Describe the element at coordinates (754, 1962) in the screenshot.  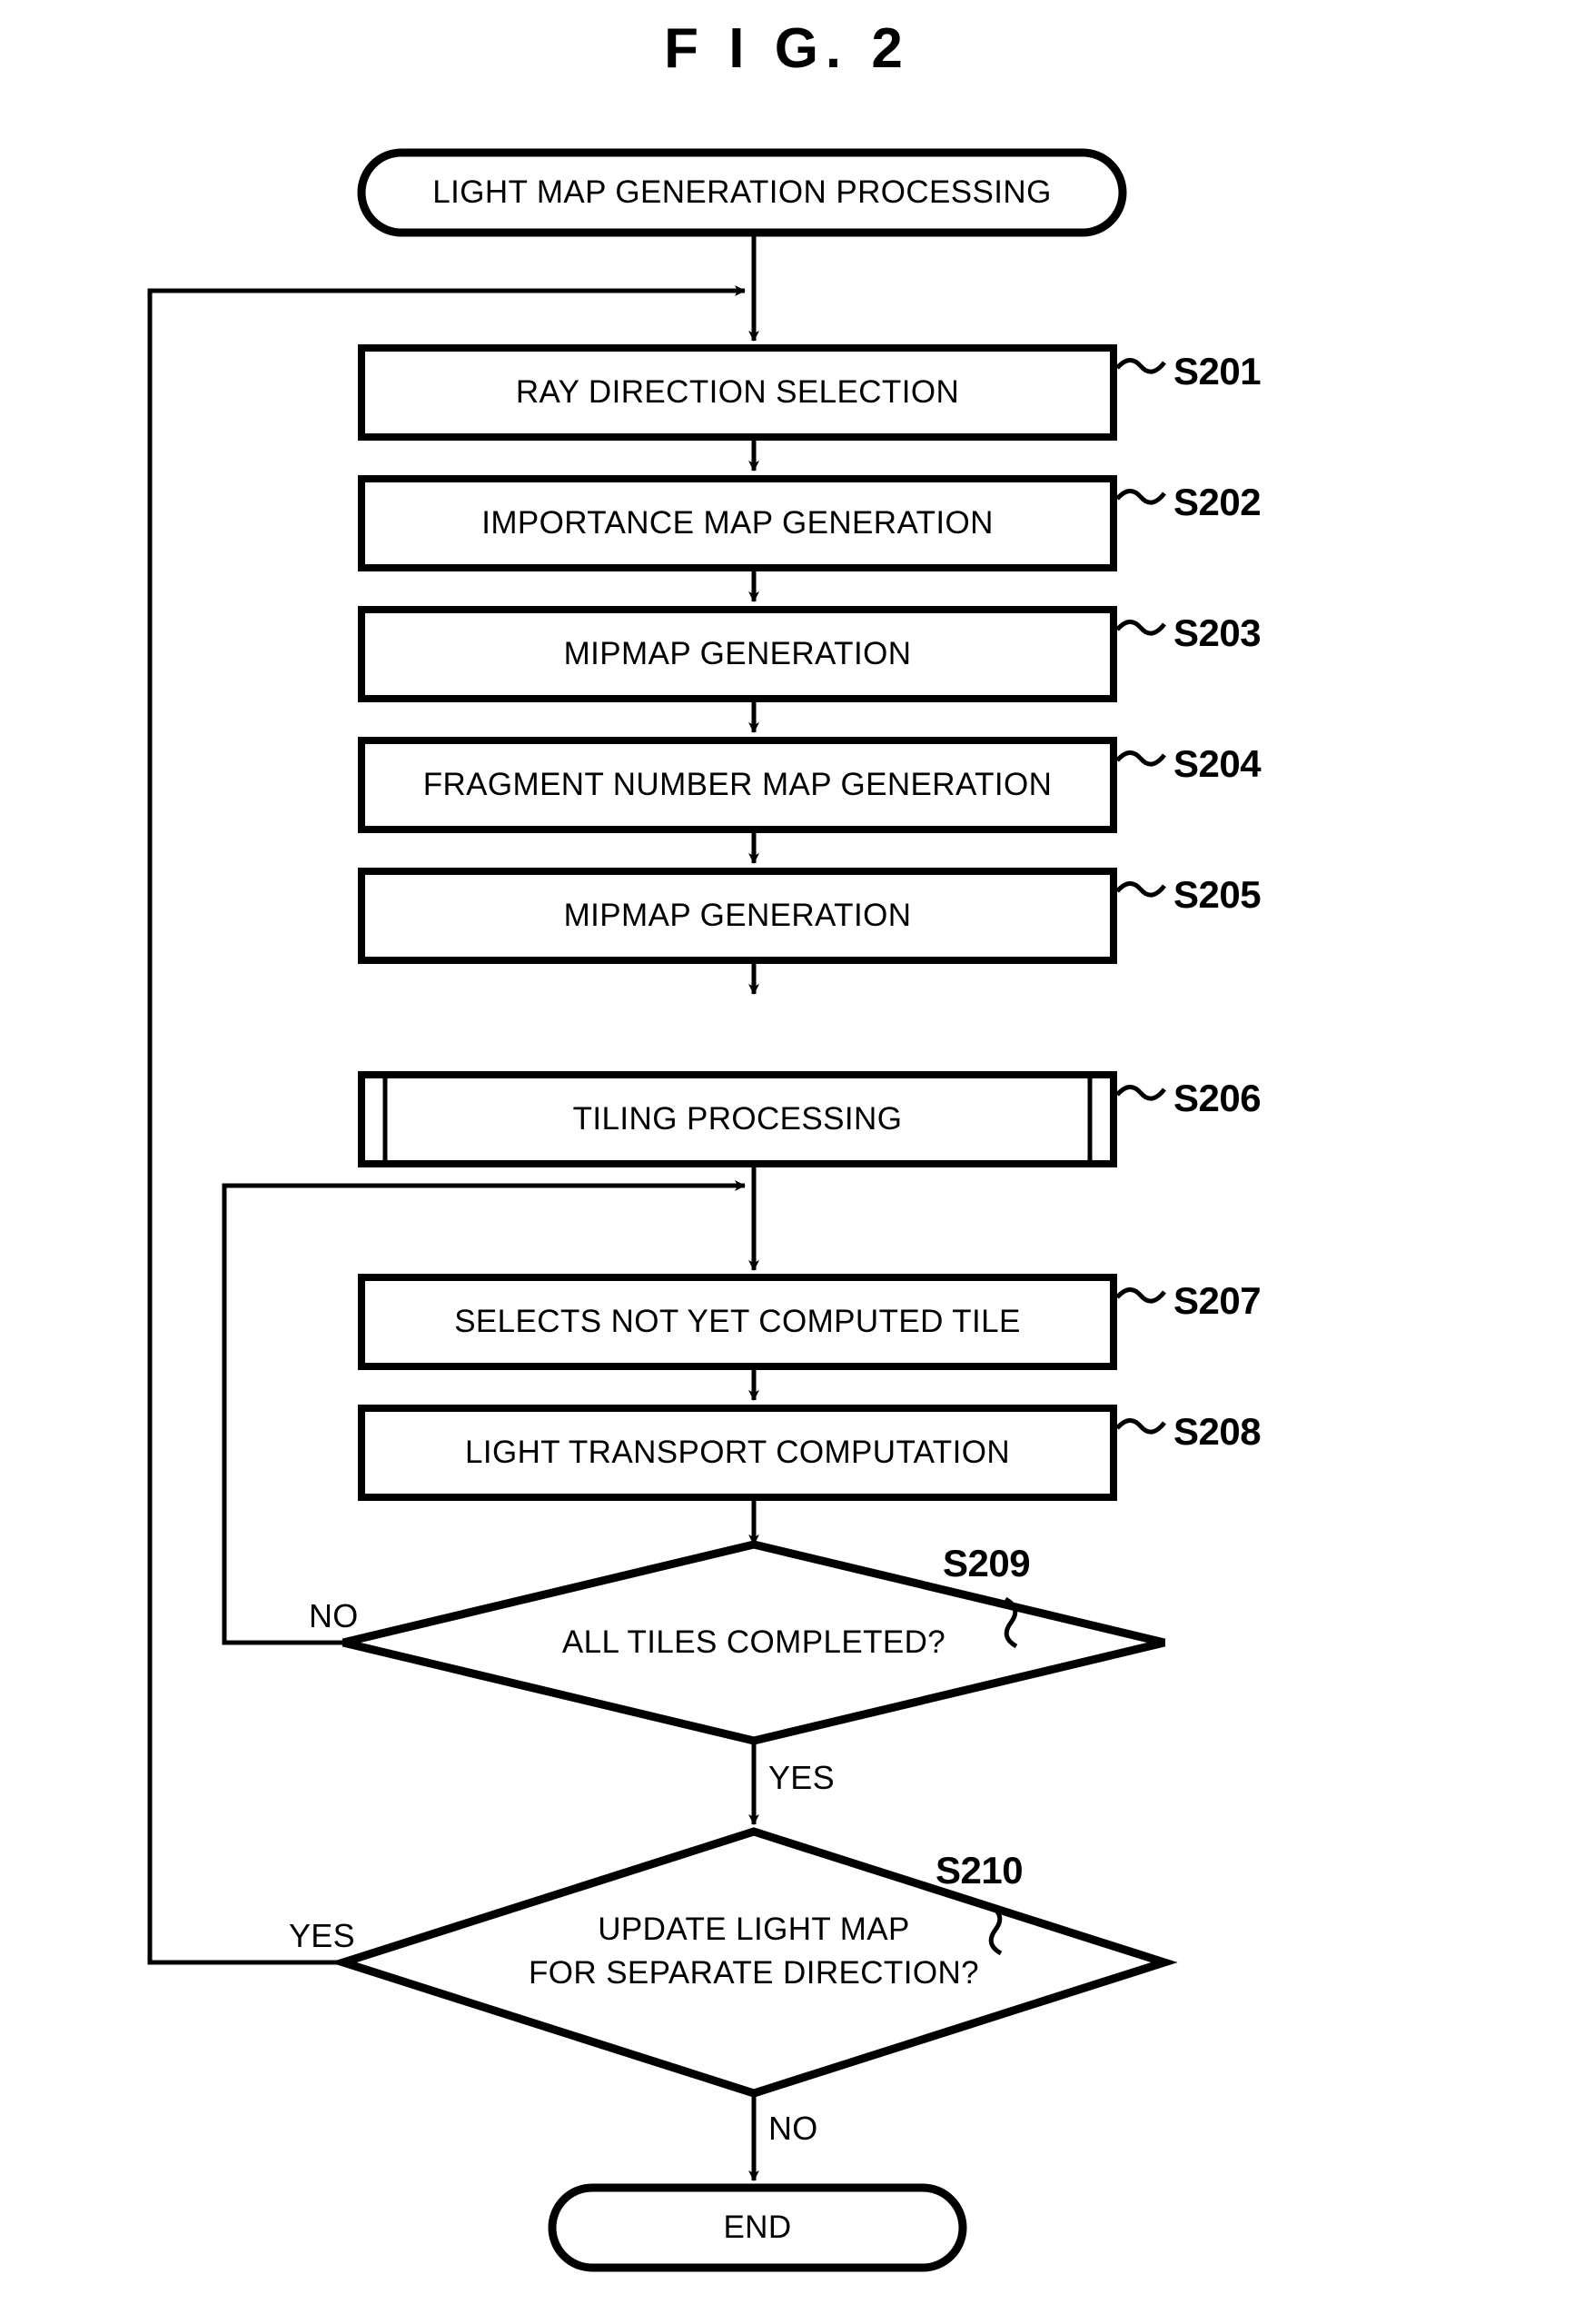
I see `s210-shape` at that location.